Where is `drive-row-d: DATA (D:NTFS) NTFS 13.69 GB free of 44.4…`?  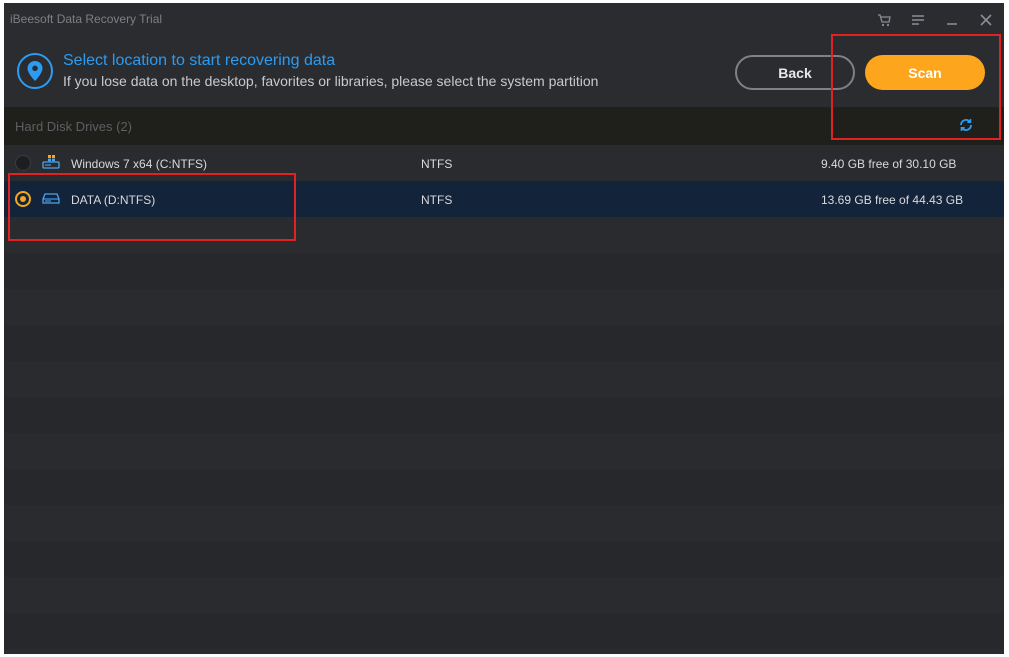
drive-row-d: DATA (D:NTFS) NTFS 13.69 GB free of 44.4… is located at coordinates (504, 199).